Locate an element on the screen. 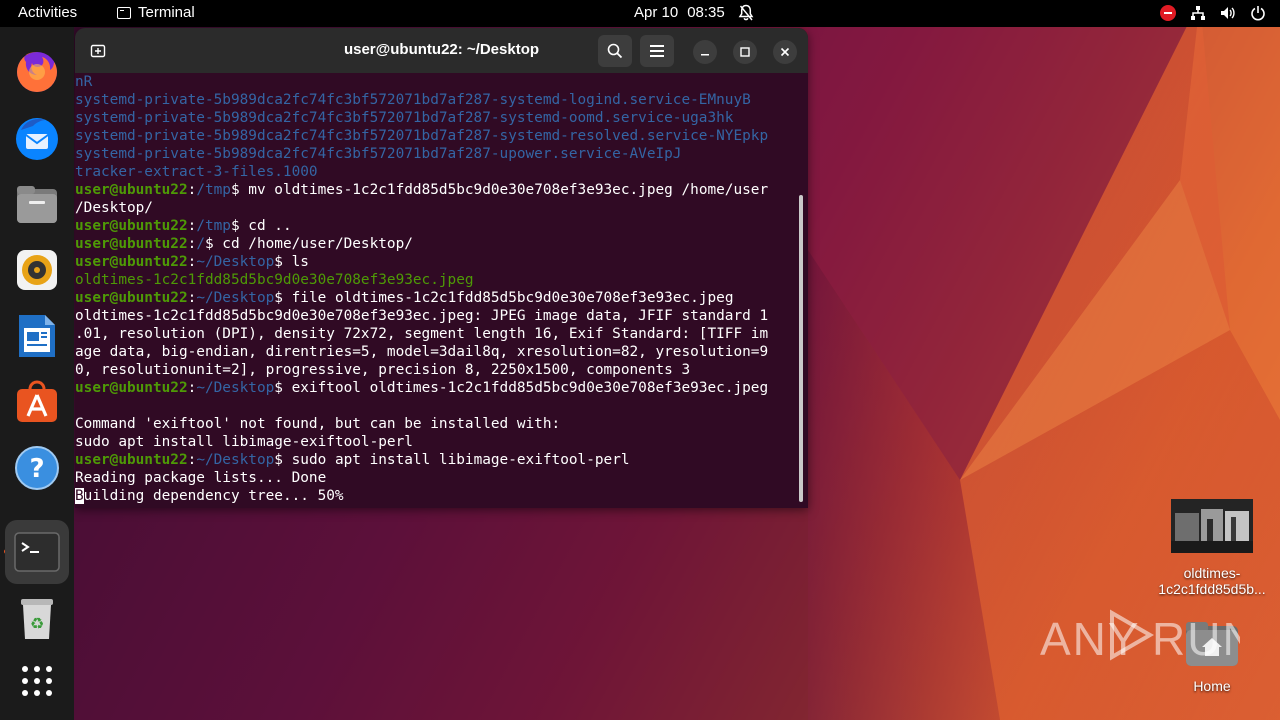 The height and width of the screenshot is (720, 1280). maximize-icon is located at coordinates (745, 52).